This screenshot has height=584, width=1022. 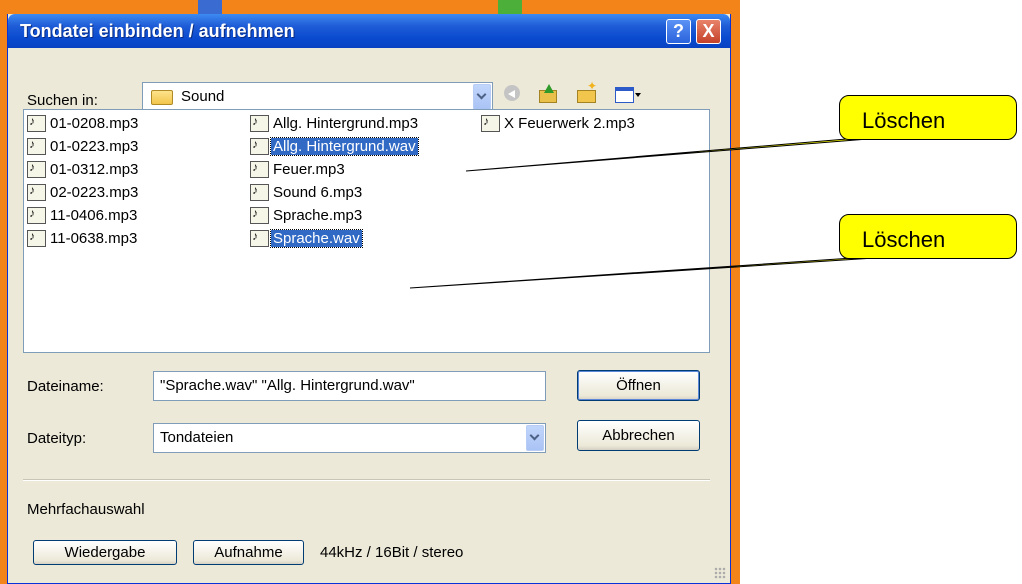 I want to click on callout-delete-1: Löschen, so click(x=928, y=117).